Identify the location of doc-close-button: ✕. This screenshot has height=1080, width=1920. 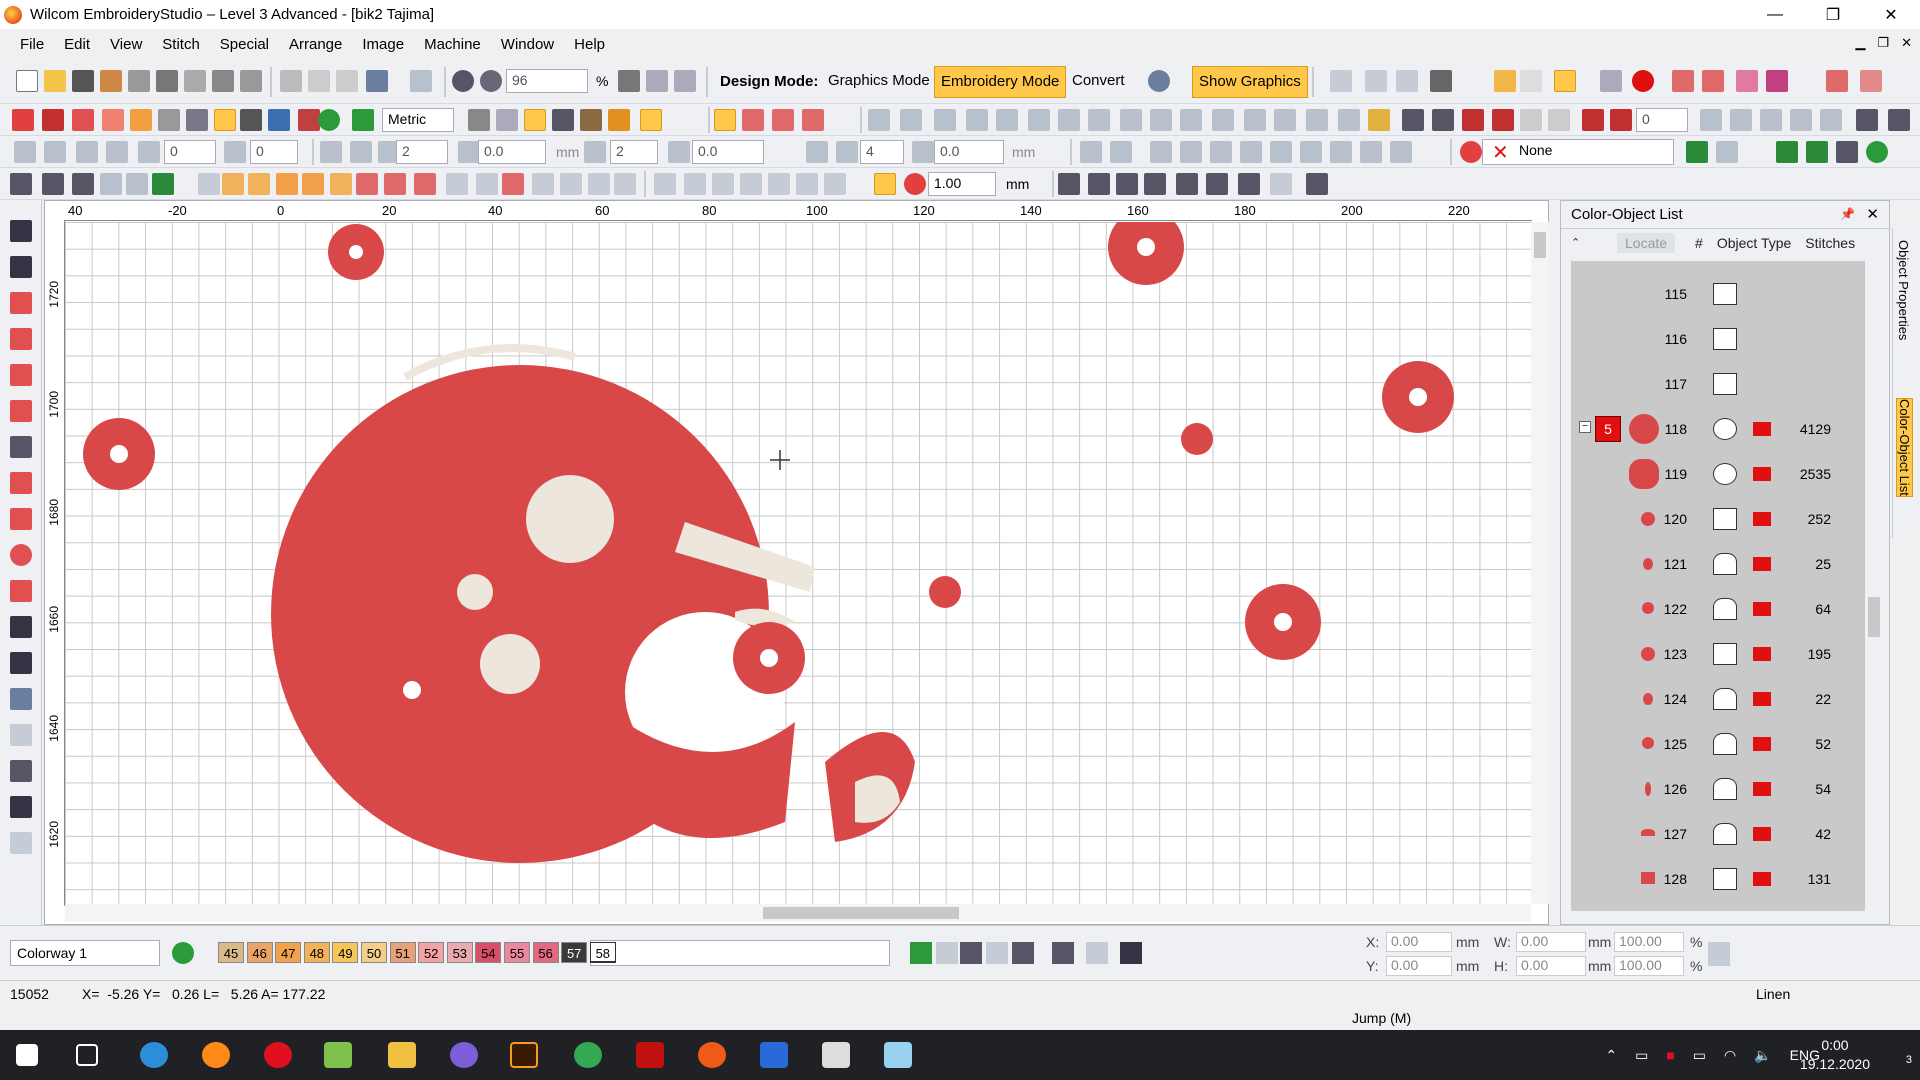
(1906, 43).